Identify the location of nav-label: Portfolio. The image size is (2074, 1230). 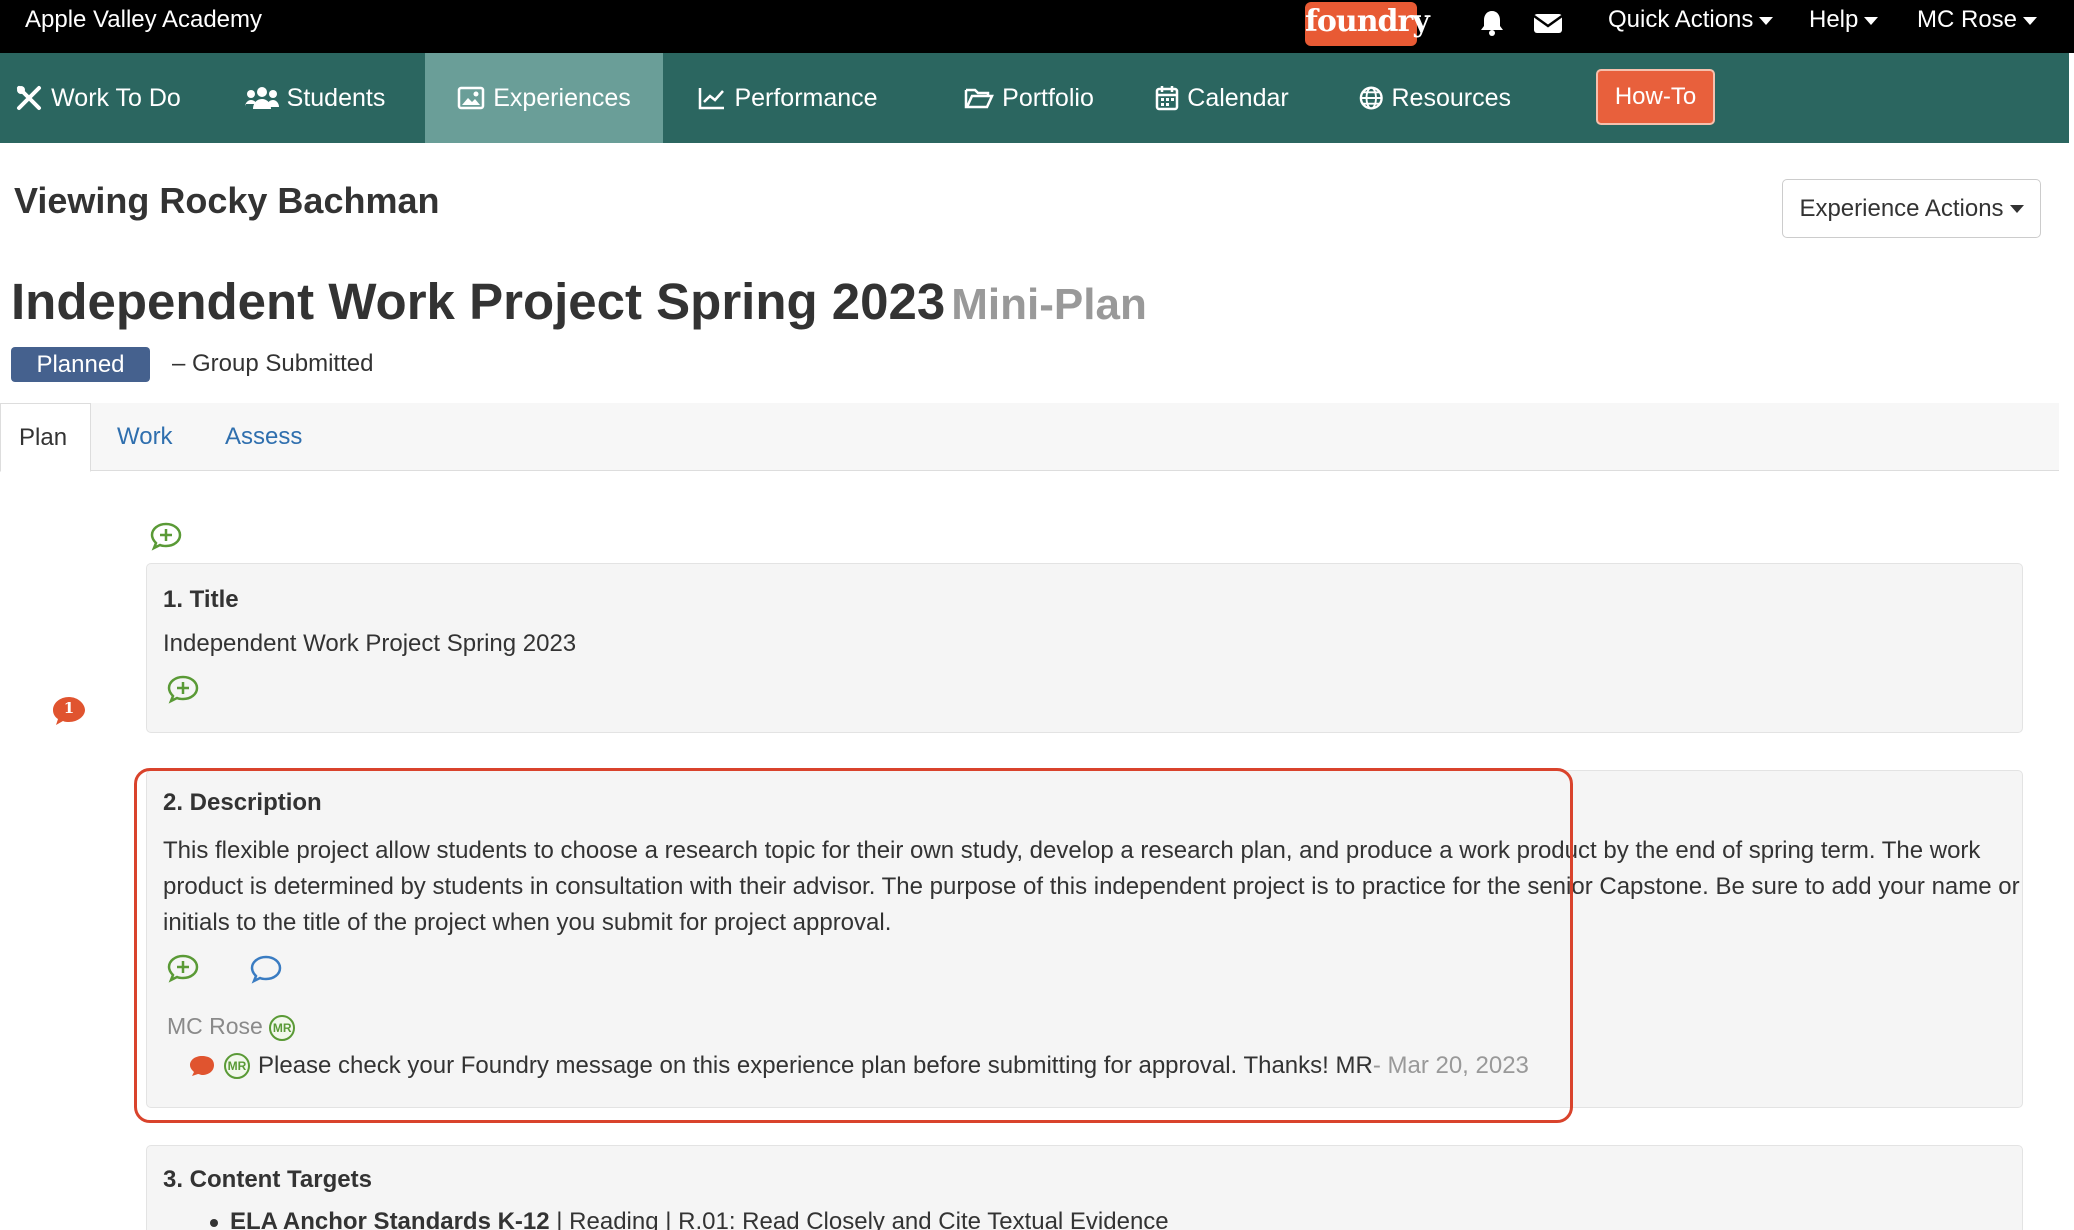
(1048, 97).